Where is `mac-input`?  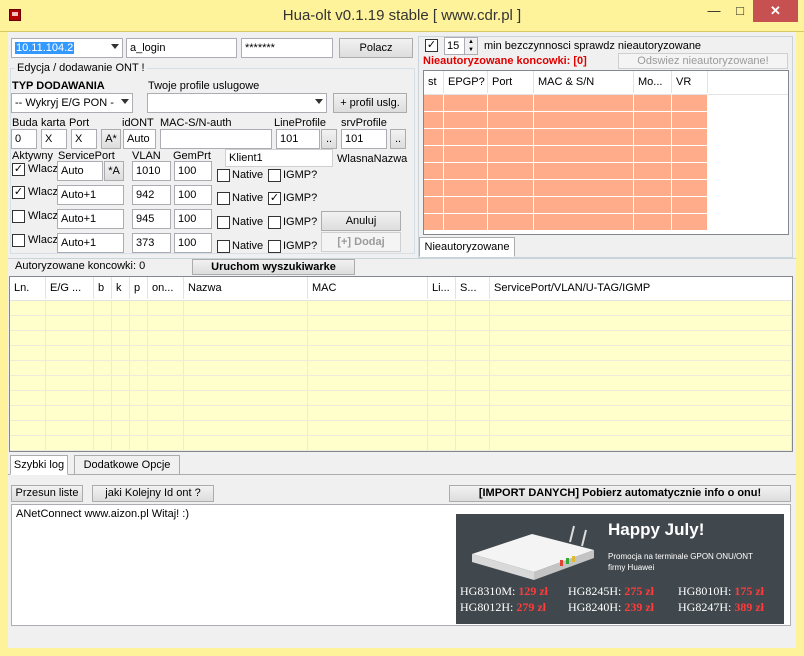 mac-input is located at coordinates (216, 139).